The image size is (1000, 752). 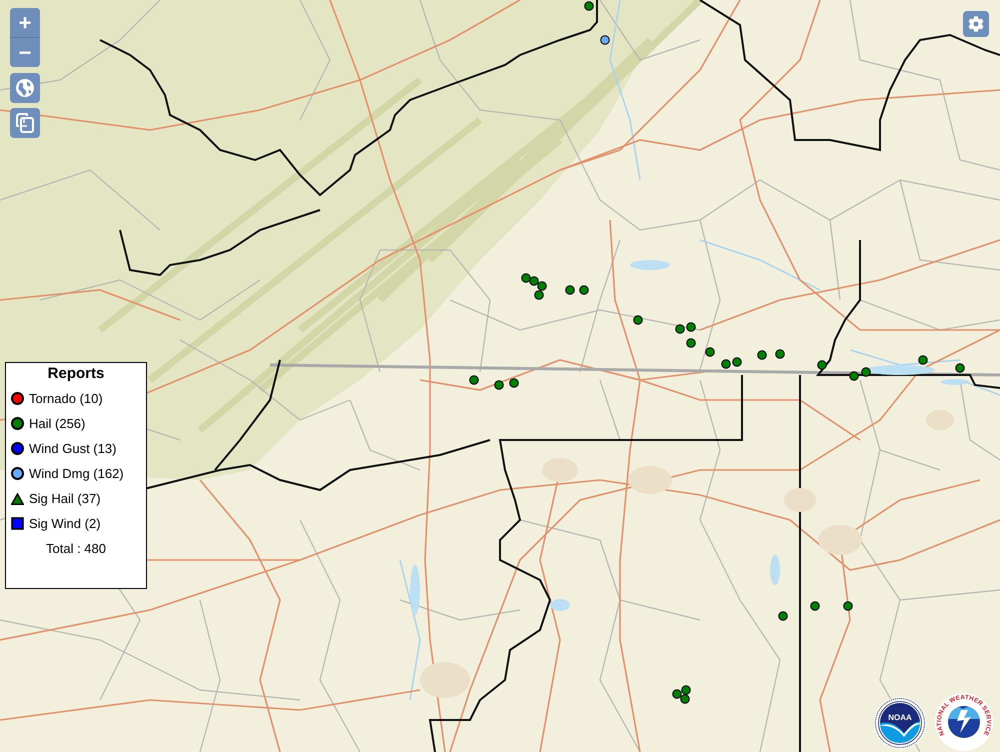 What do you see at coordinates (76, 549) in the screenshot?
I see `legend-total: Total : 480` at bounding box center [76, 549].